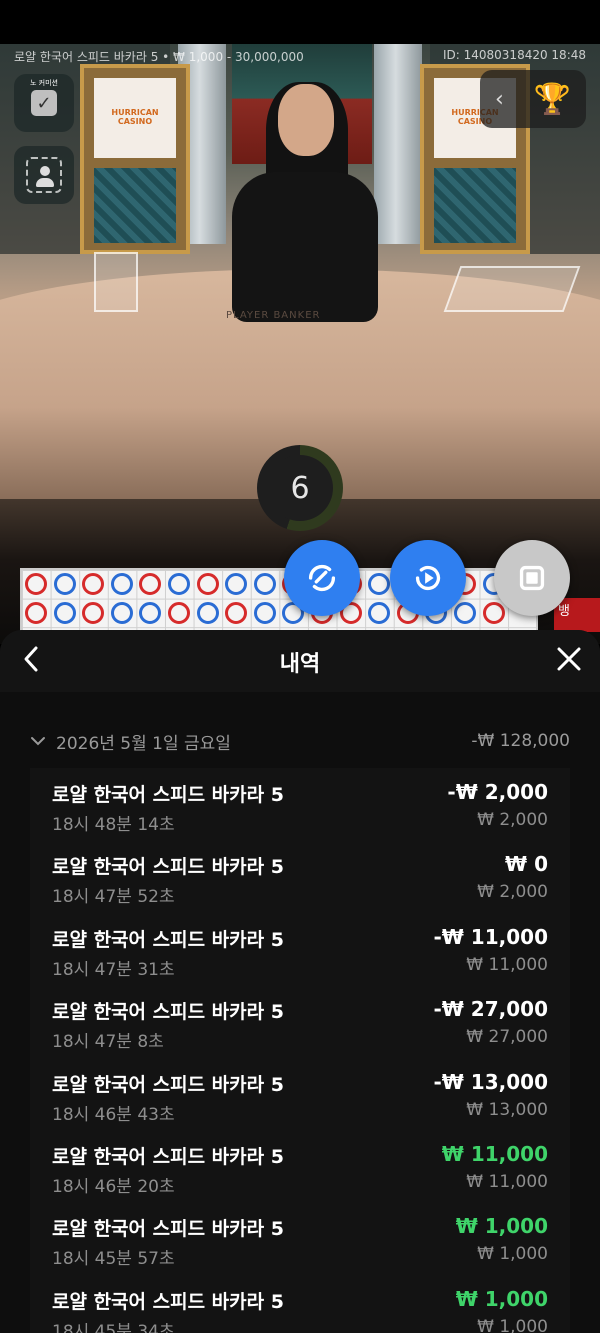 The image size is (600, 1333). I want to click on table-label: PLAYER BANKER, so click(273, 315).